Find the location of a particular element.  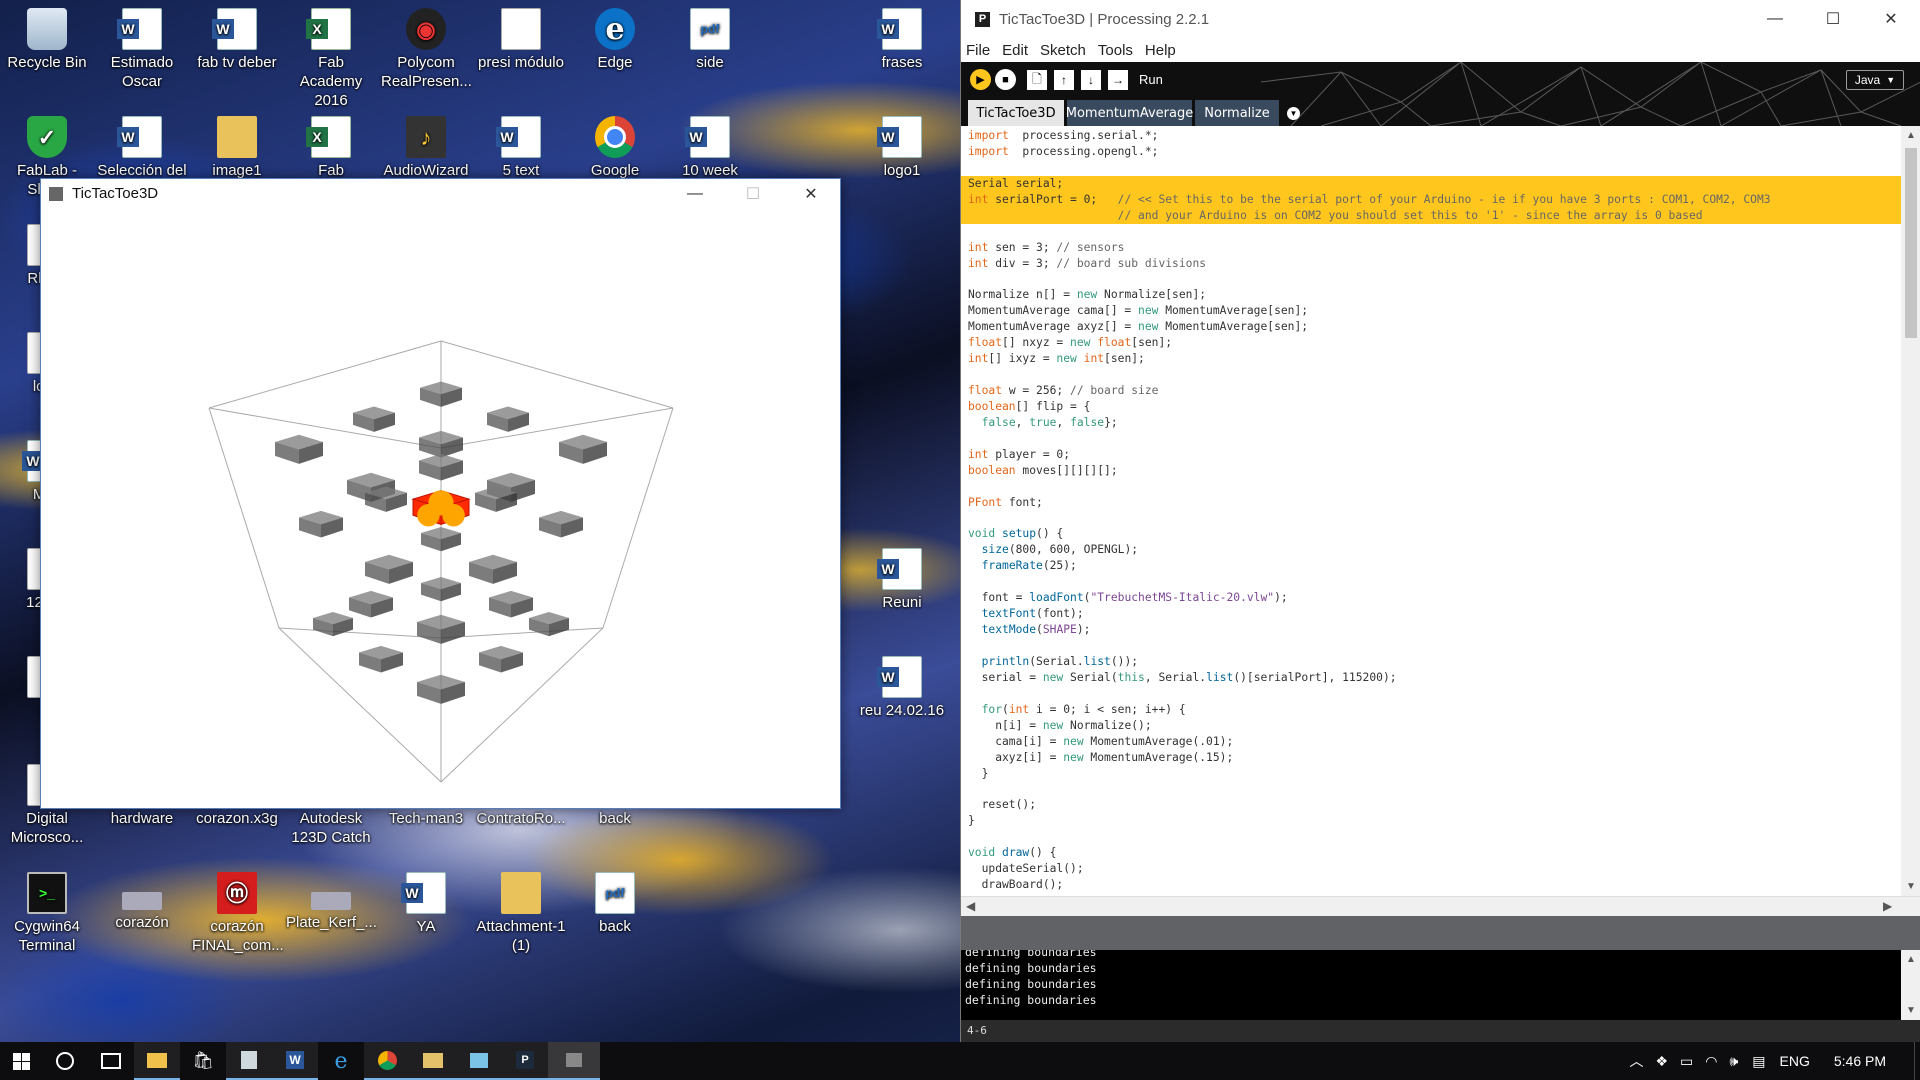

desktop-icon: reu 24.02.16 is located at coordinates (902, 688).